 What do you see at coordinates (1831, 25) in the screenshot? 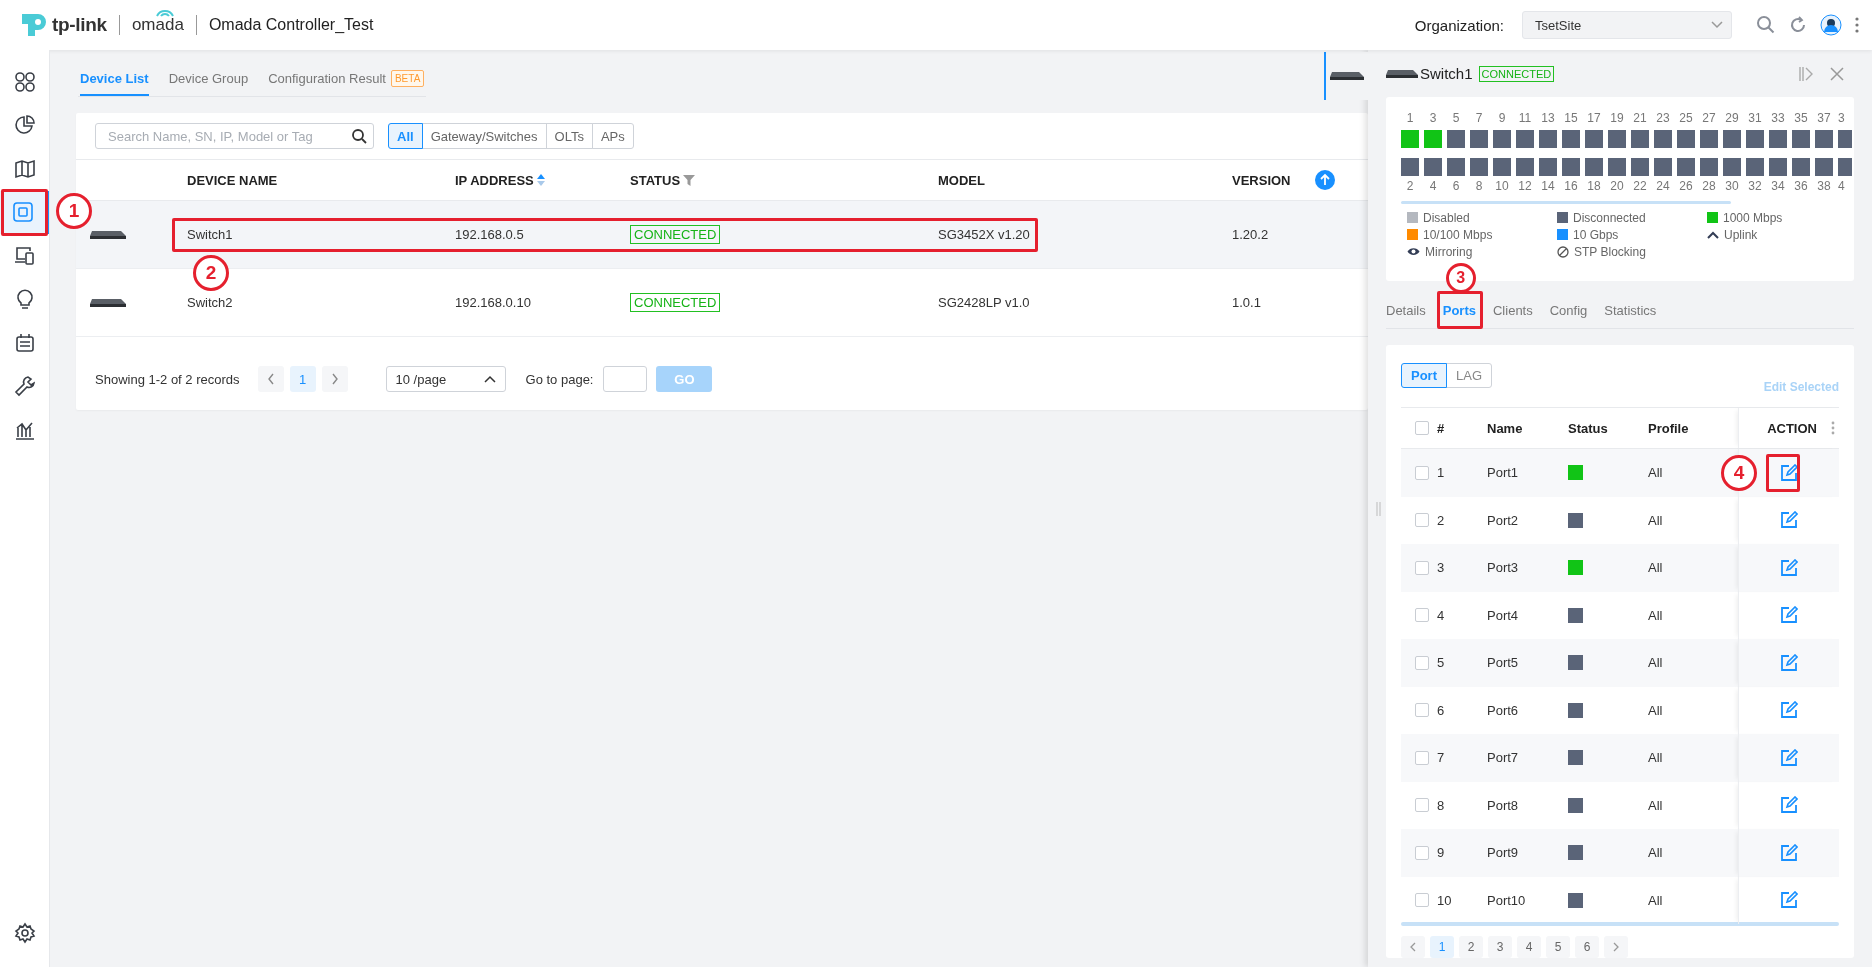
I see `avatar-icon` at bounding box center [1831, 25].